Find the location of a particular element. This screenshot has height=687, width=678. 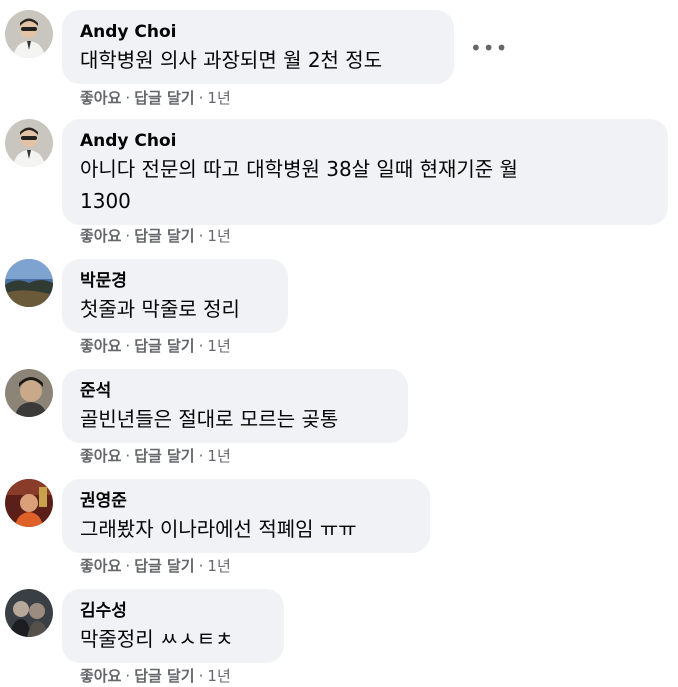

comment-text: 아니다 전문의 따고 대학병원 38살 일때 현재기준 월 1300 is located at coordinates (299, 185).